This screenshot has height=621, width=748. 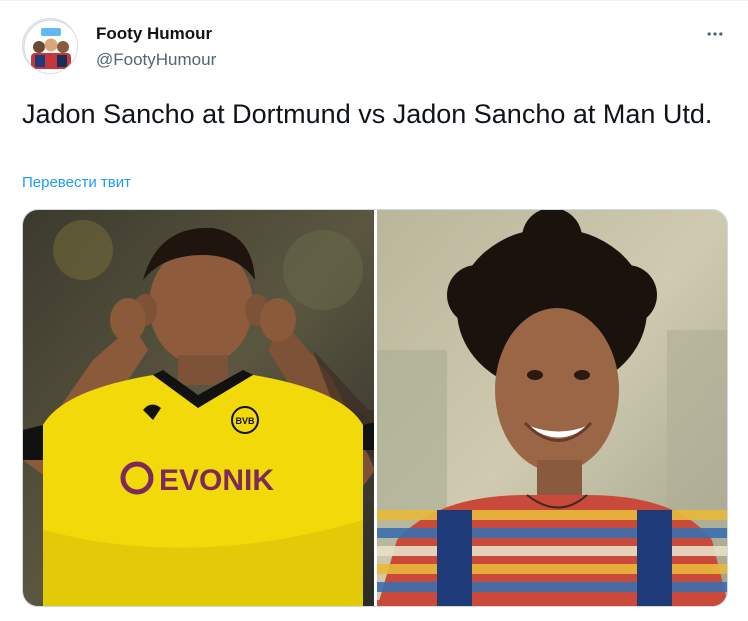 What do you see at coordinates (156, 34) in the screenshot?
I see `author-display-name: Footy Humour` at bounding box center [156, 34].